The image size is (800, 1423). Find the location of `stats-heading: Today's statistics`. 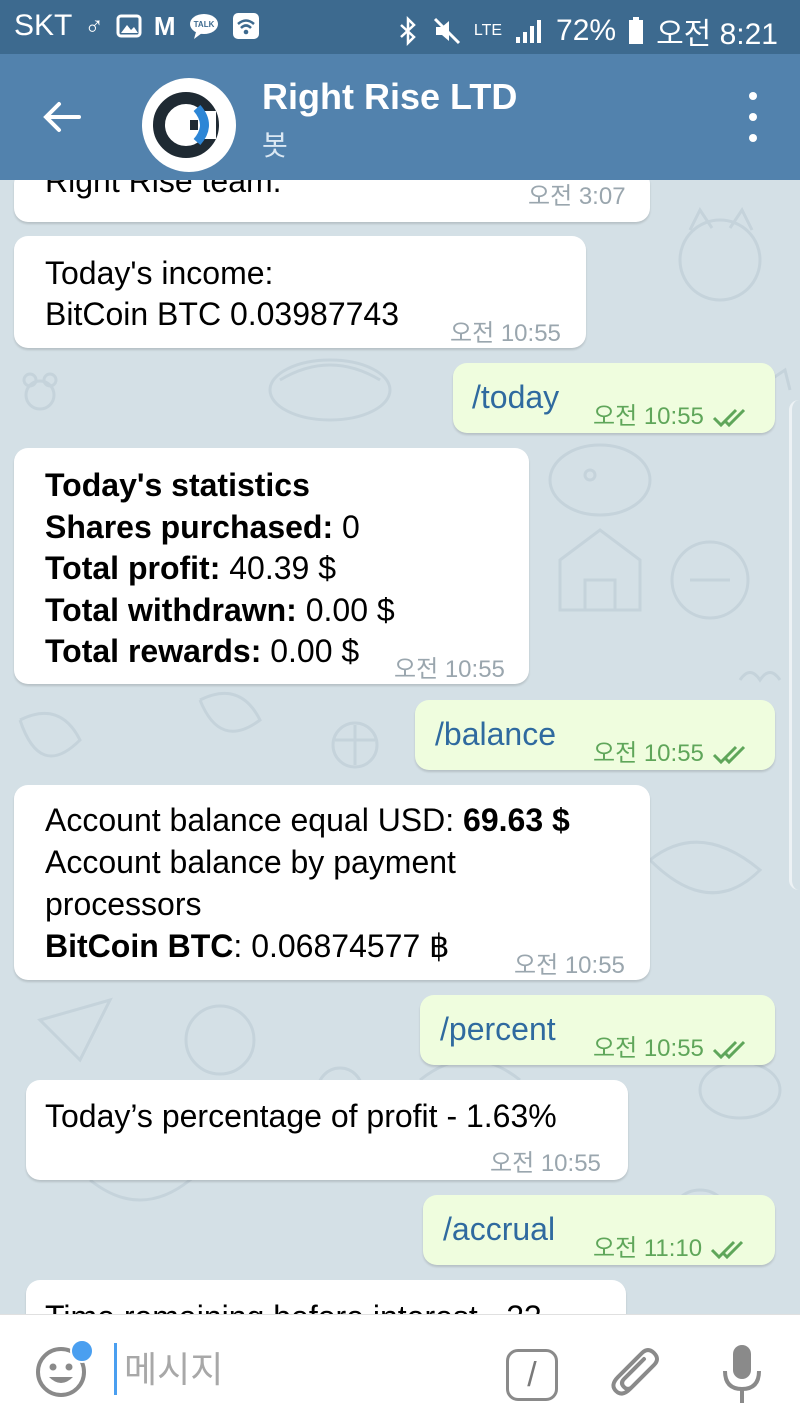

stats-heading: Today's statistics is located at coordinates (177, 485).